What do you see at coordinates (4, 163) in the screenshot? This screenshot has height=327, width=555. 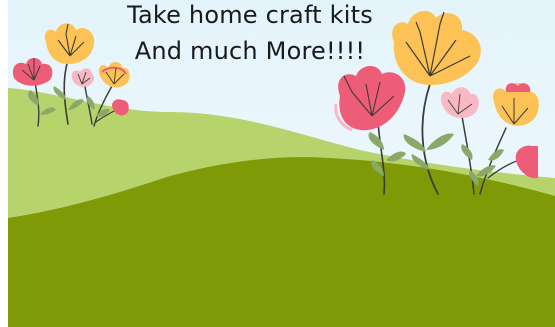 I see `left-margin` at bounding box center [4, 163].